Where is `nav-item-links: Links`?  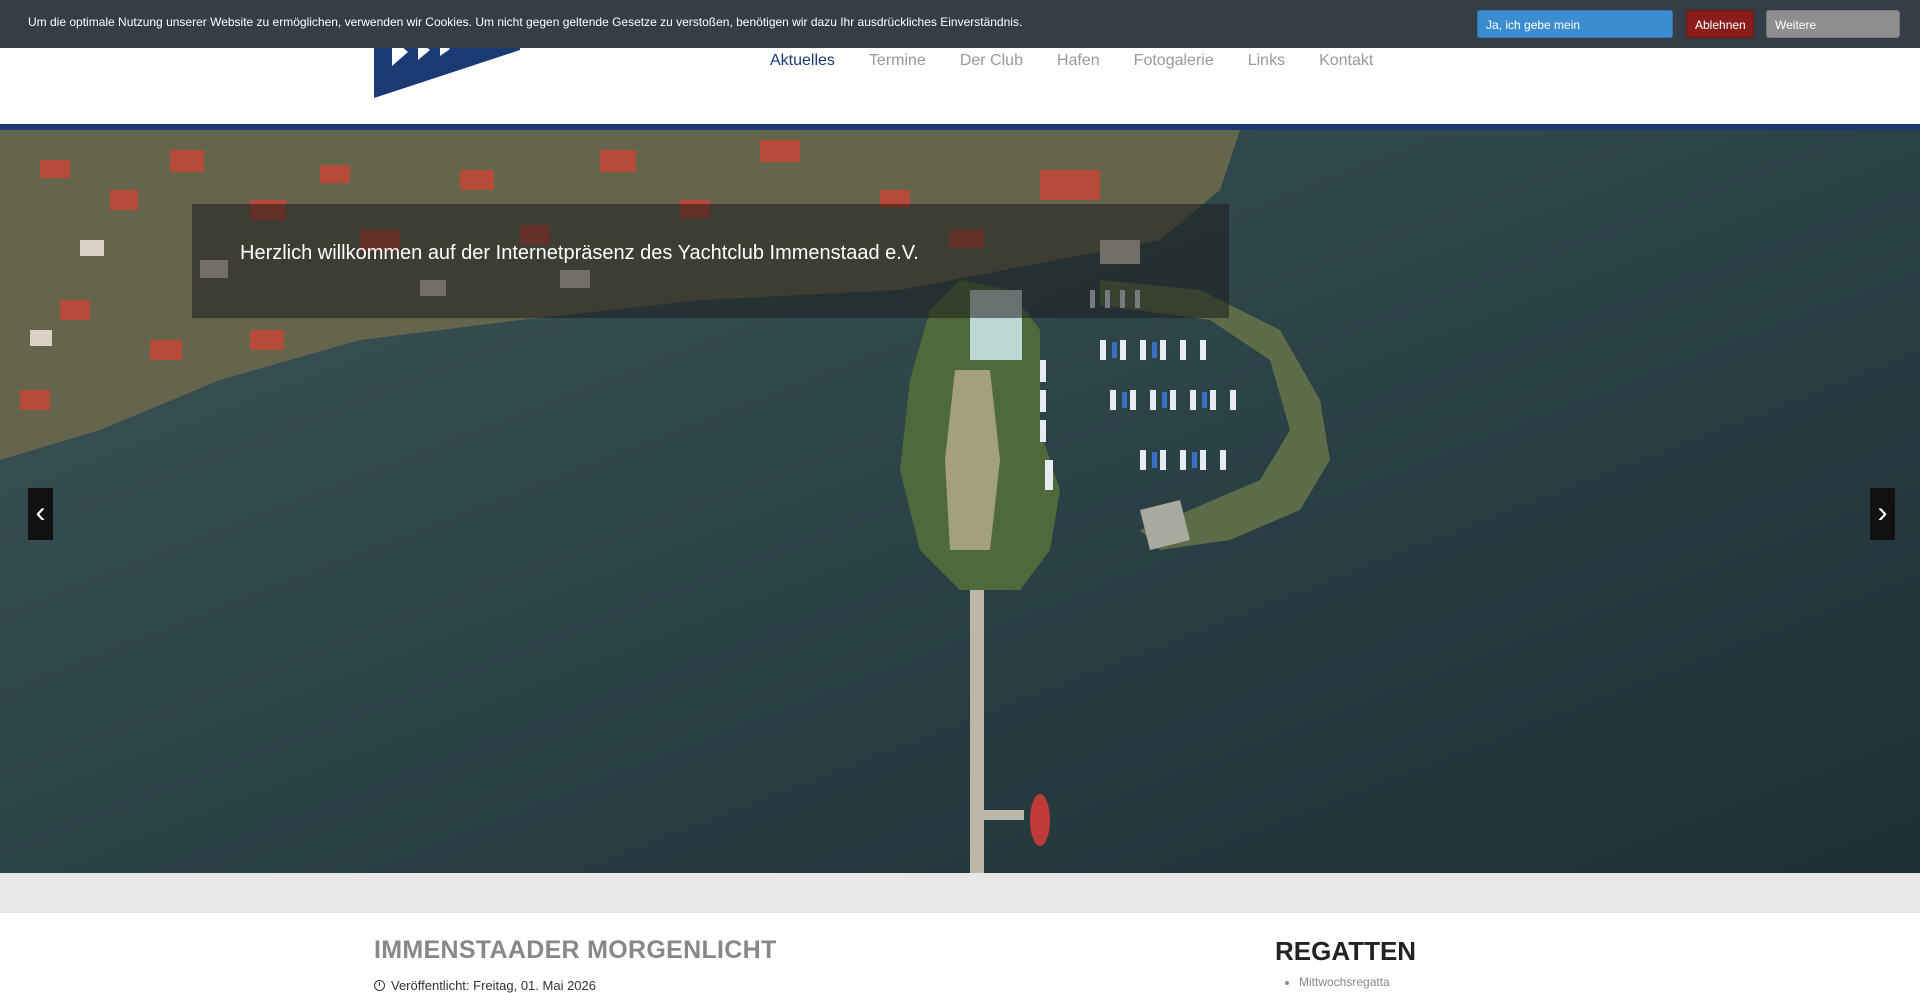 nav-item-links: Links is located at coordinates (1266, 61).